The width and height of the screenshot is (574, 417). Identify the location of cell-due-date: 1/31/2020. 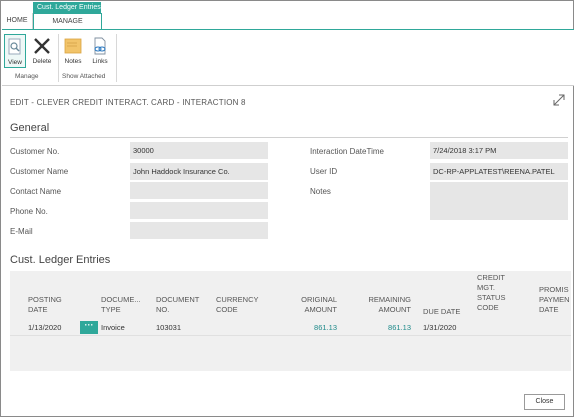
(440, 327).